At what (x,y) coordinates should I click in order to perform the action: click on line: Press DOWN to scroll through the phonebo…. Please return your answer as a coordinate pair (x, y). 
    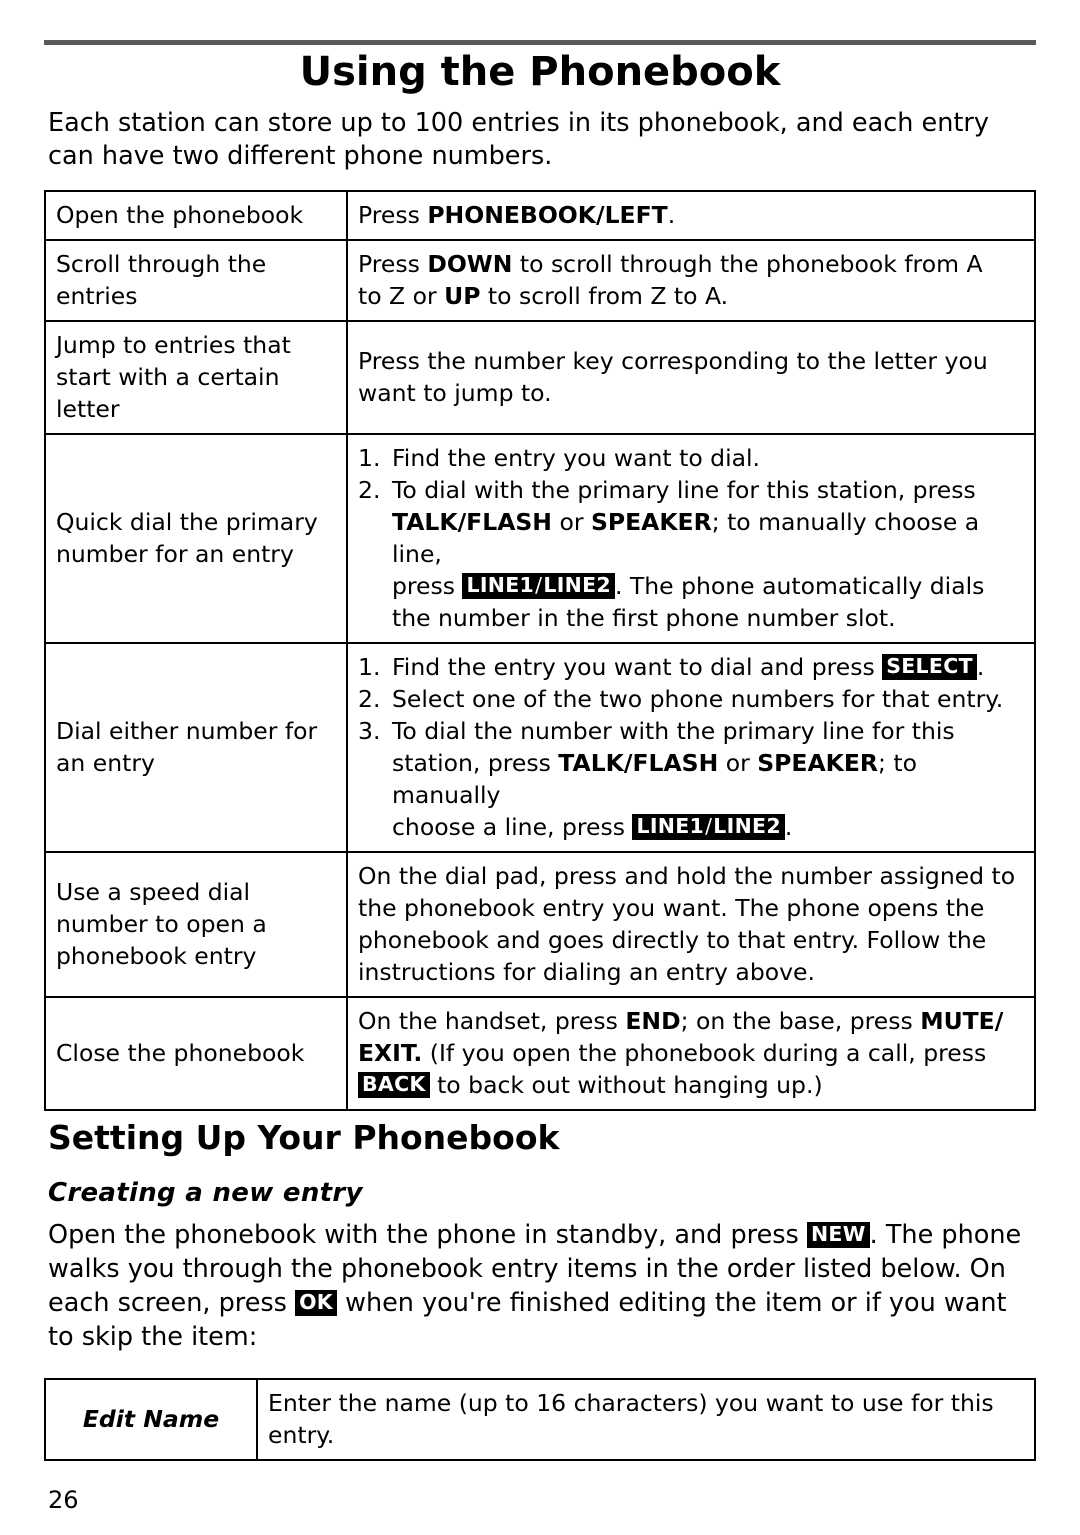
    Looking at the image, I should click on (691, 264).